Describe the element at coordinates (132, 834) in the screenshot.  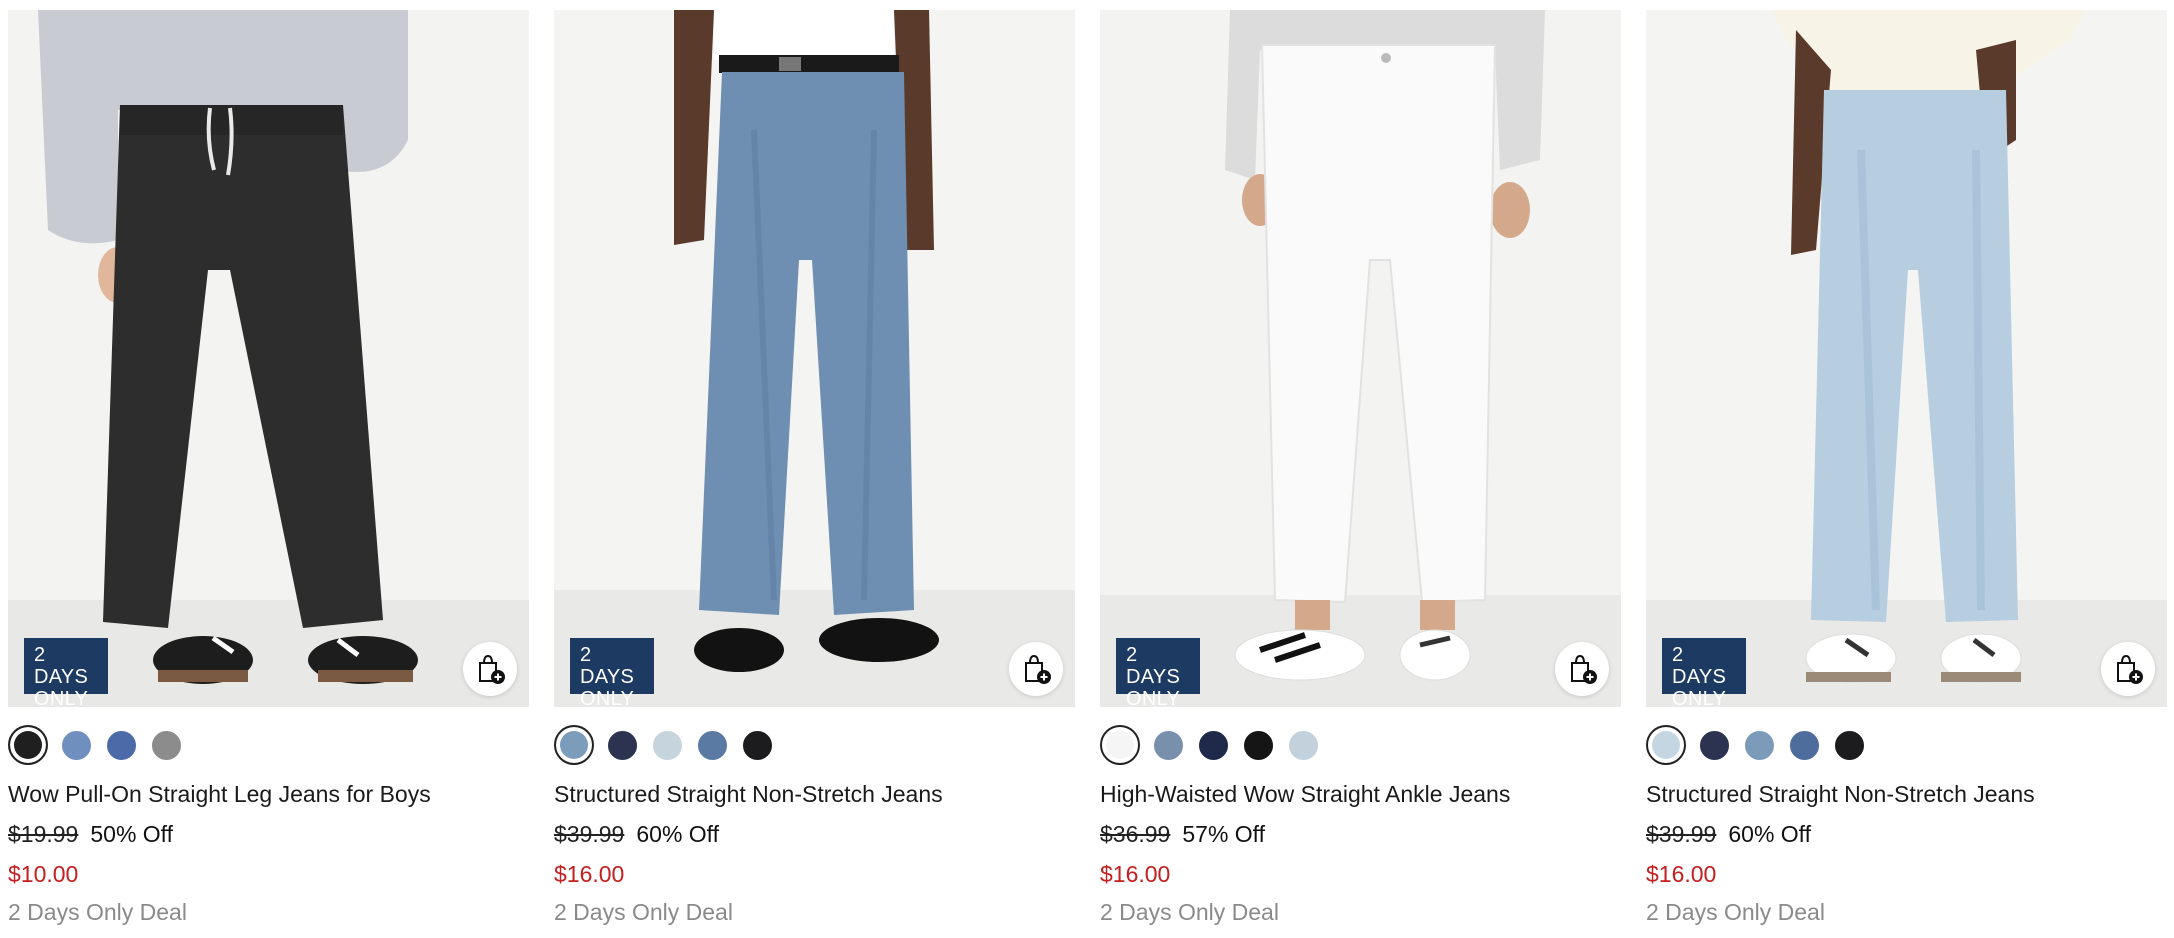
I see `discount-label: 50% Off` at that location.